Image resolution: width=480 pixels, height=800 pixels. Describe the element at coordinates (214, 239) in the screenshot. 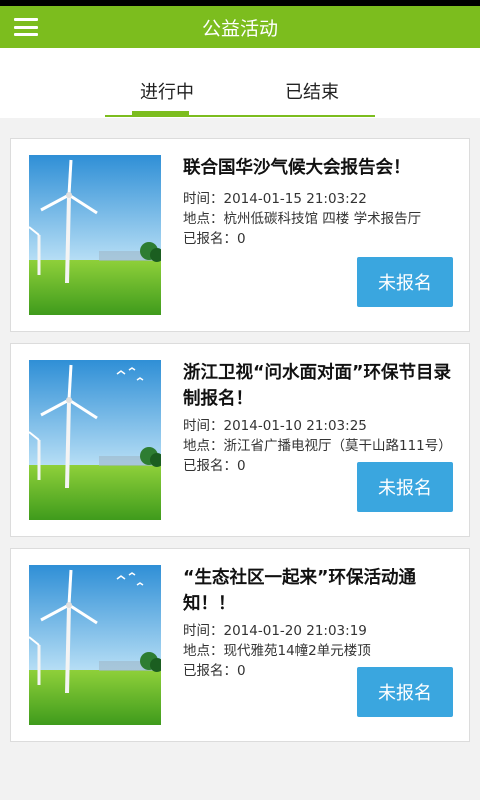

I see `event-signups: 已报名：0` at that location.